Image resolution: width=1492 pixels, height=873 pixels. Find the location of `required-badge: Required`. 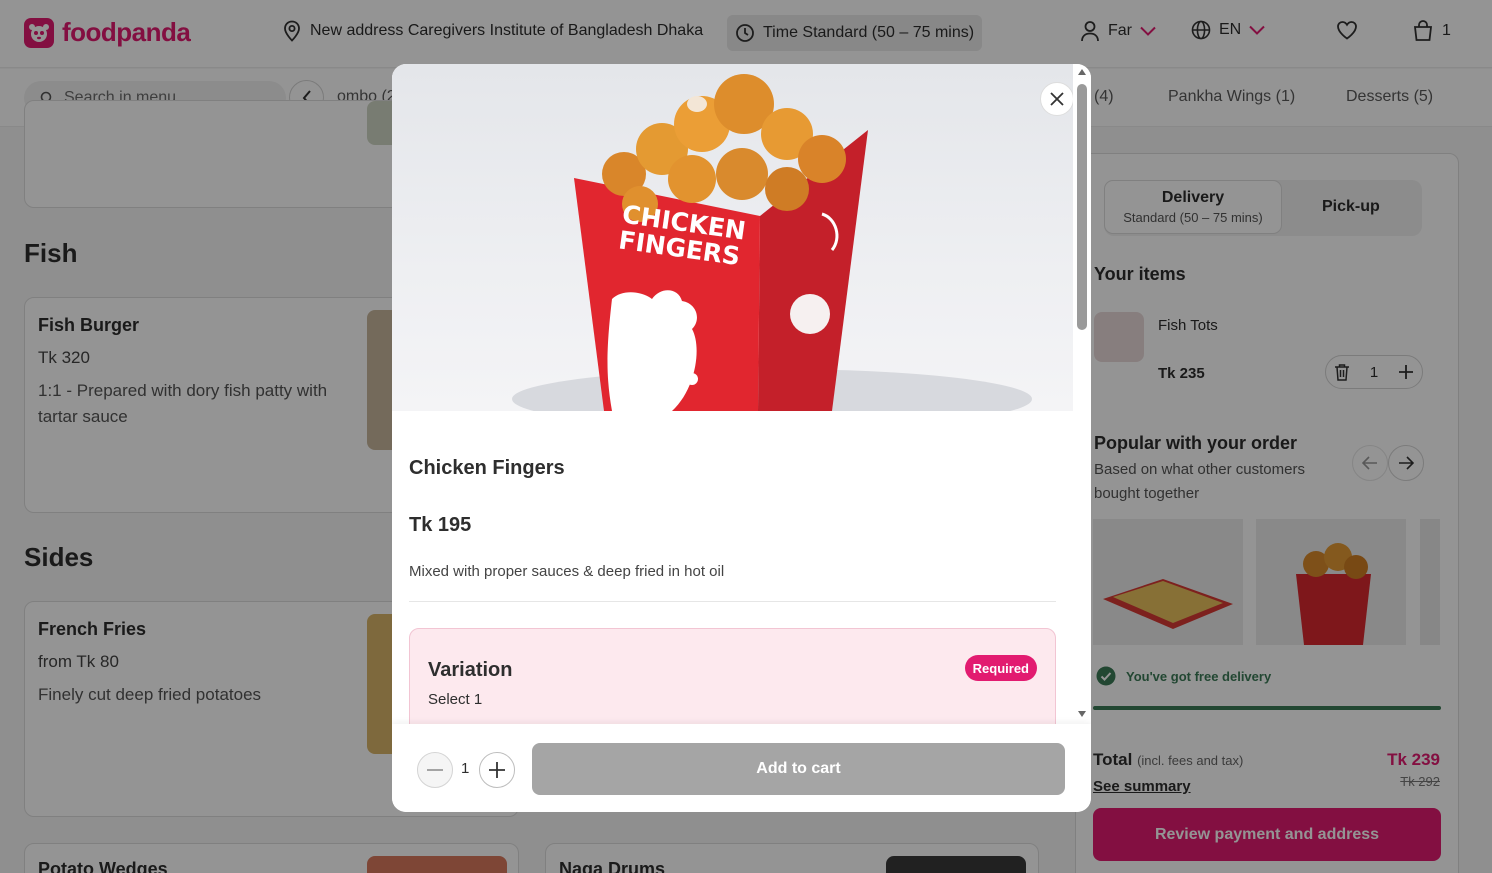

required-badge: Required is located at coordinates (1000, 668).